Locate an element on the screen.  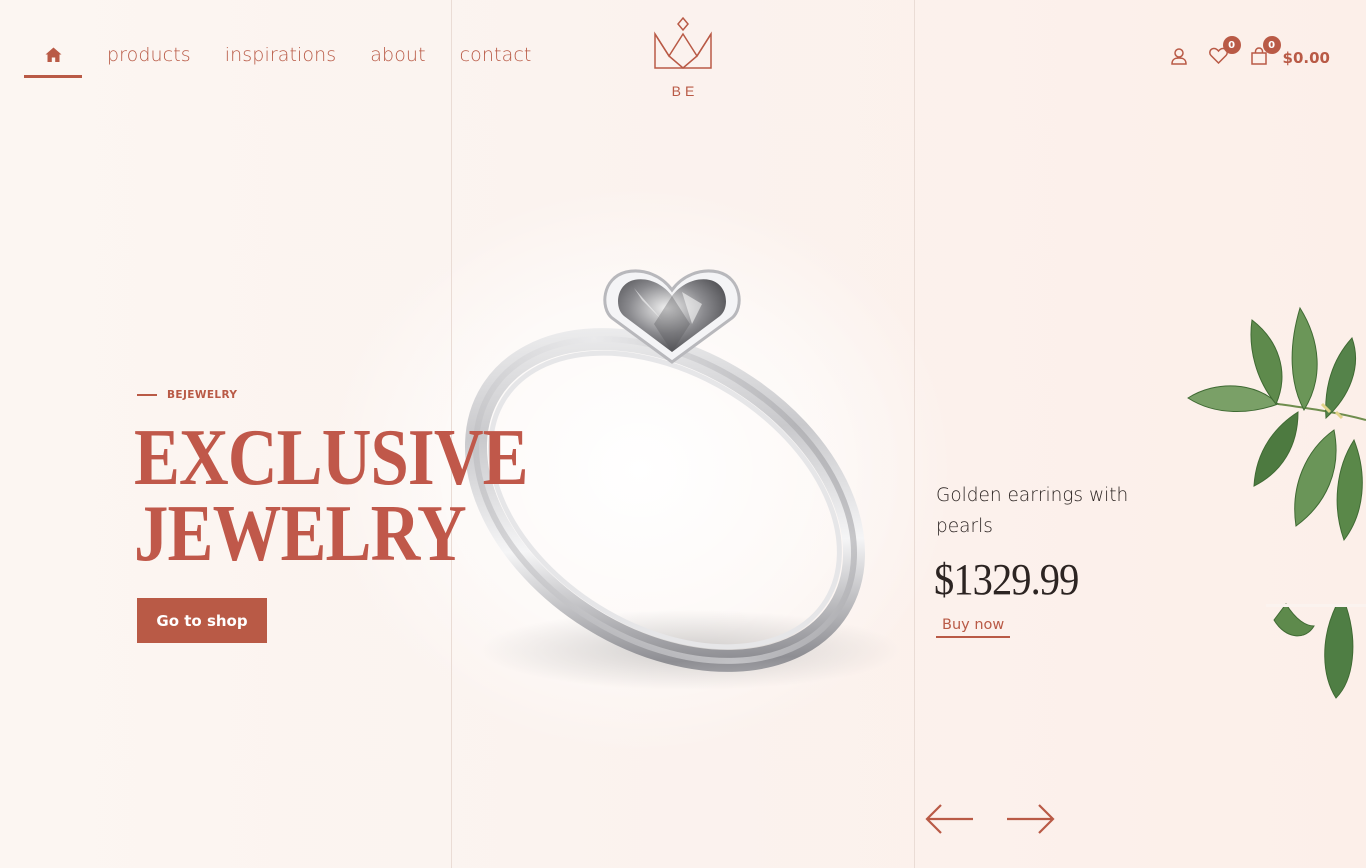
eyebrow-text: BEJEWELRY is located at coordinates (202, 395).